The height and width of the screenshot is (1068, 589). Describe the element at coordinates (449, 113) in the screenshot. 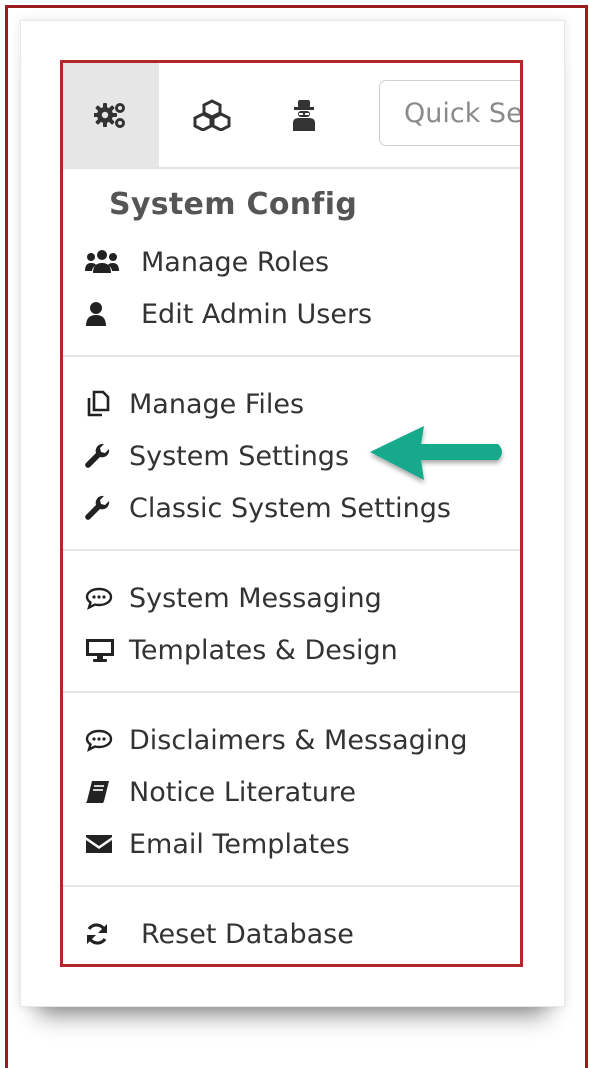

I see `quick-search-input` at that location.